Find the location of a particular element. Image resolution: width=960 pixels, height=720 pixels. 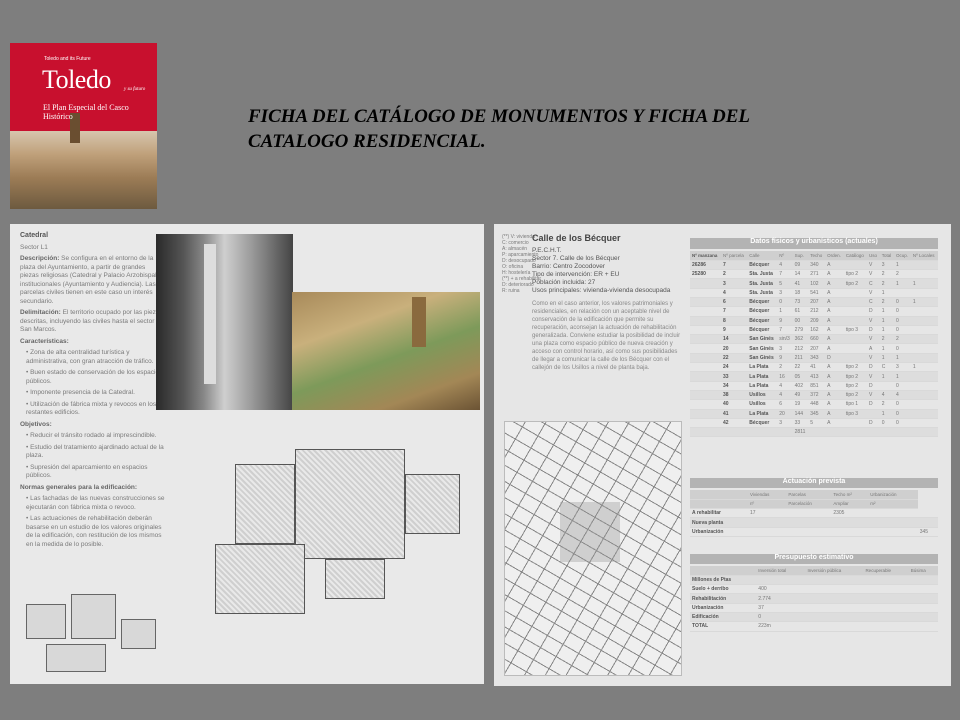

cover-title-sub: y su futuro is located at coordinates (135, 89).